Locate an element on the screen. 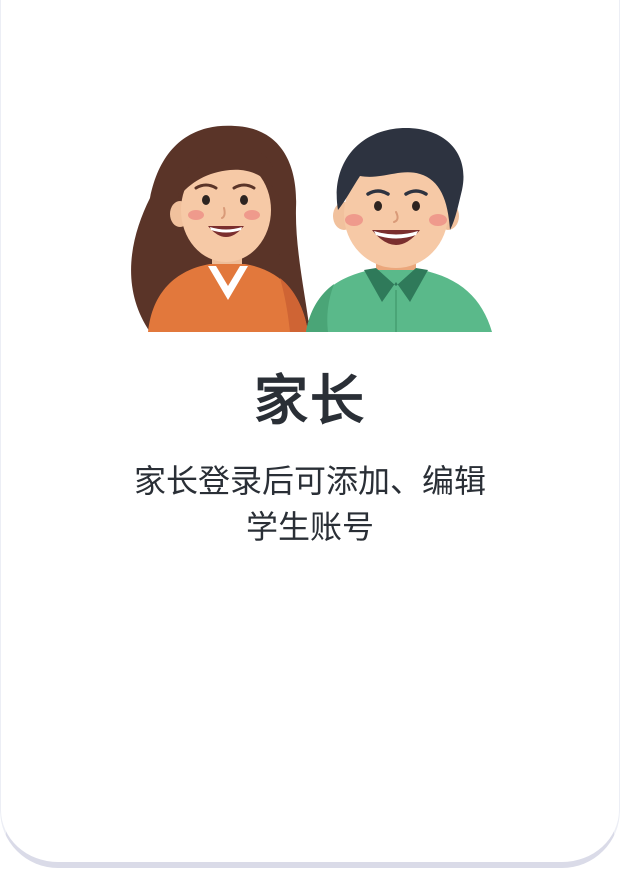 The width and height of the screenshot is (620, 870). role-description: 家长登录后可添加、编辑 学生账号 is located at coordinates (310, 504).